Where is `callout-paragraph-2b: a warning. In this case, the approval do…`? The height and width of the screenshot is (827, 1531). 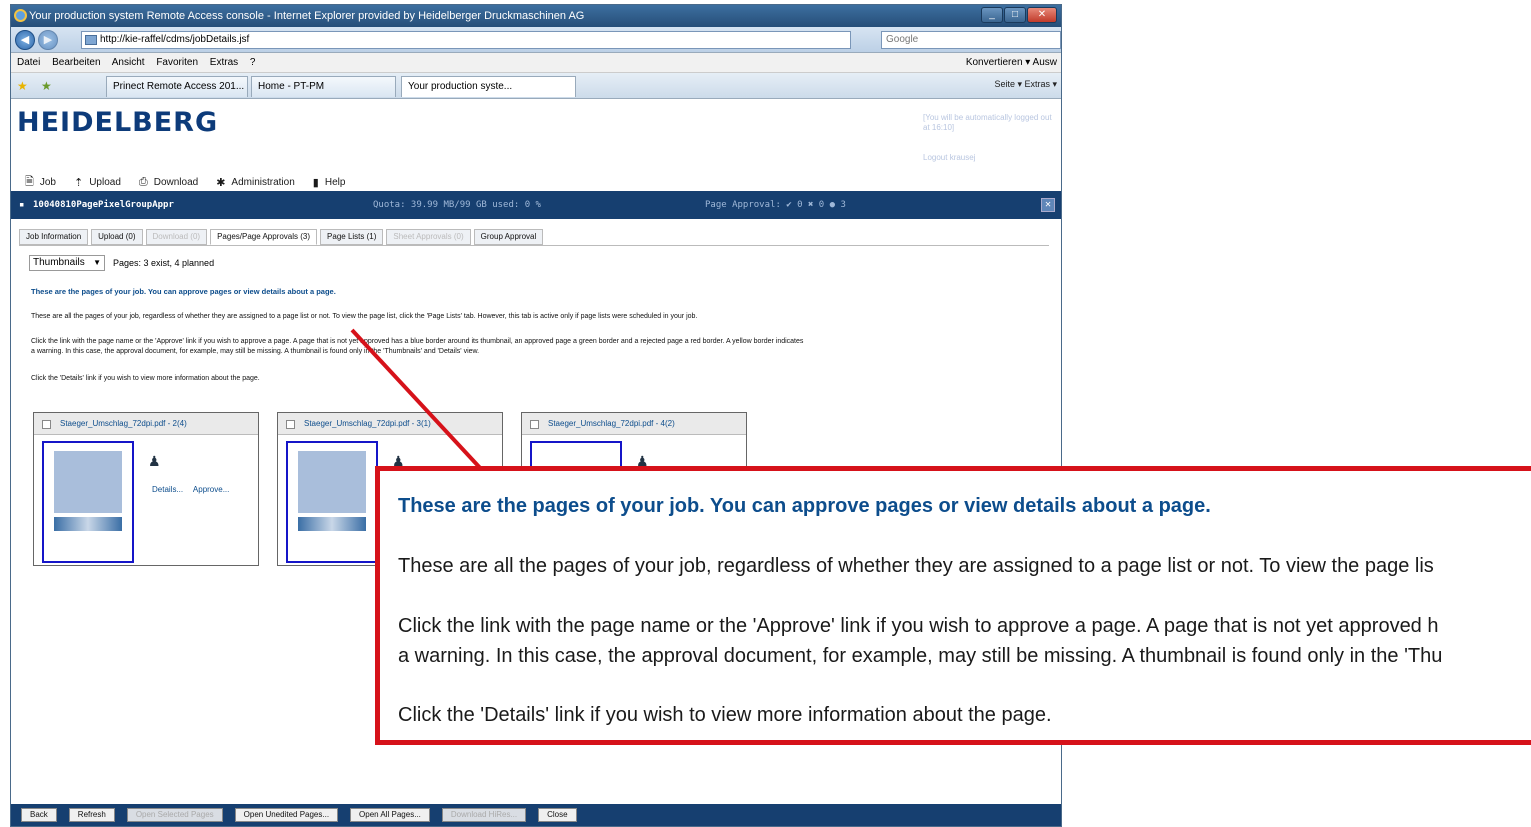
callout-paragraph-2b: a warning. In this case, the approval do… is located at coordinates (920, 656).